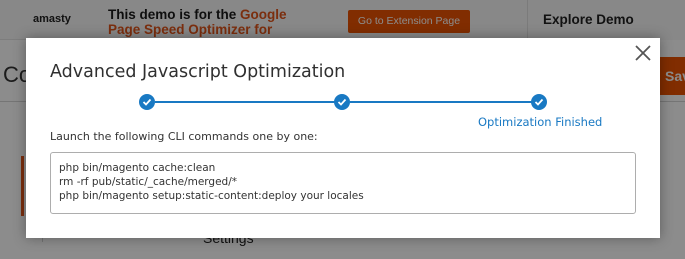 This screenshot has height=259, width=685. Describe the element at coordinates (540, 122) in the screenshot. I see `step-label-finished: Optimization Finished` at that location.